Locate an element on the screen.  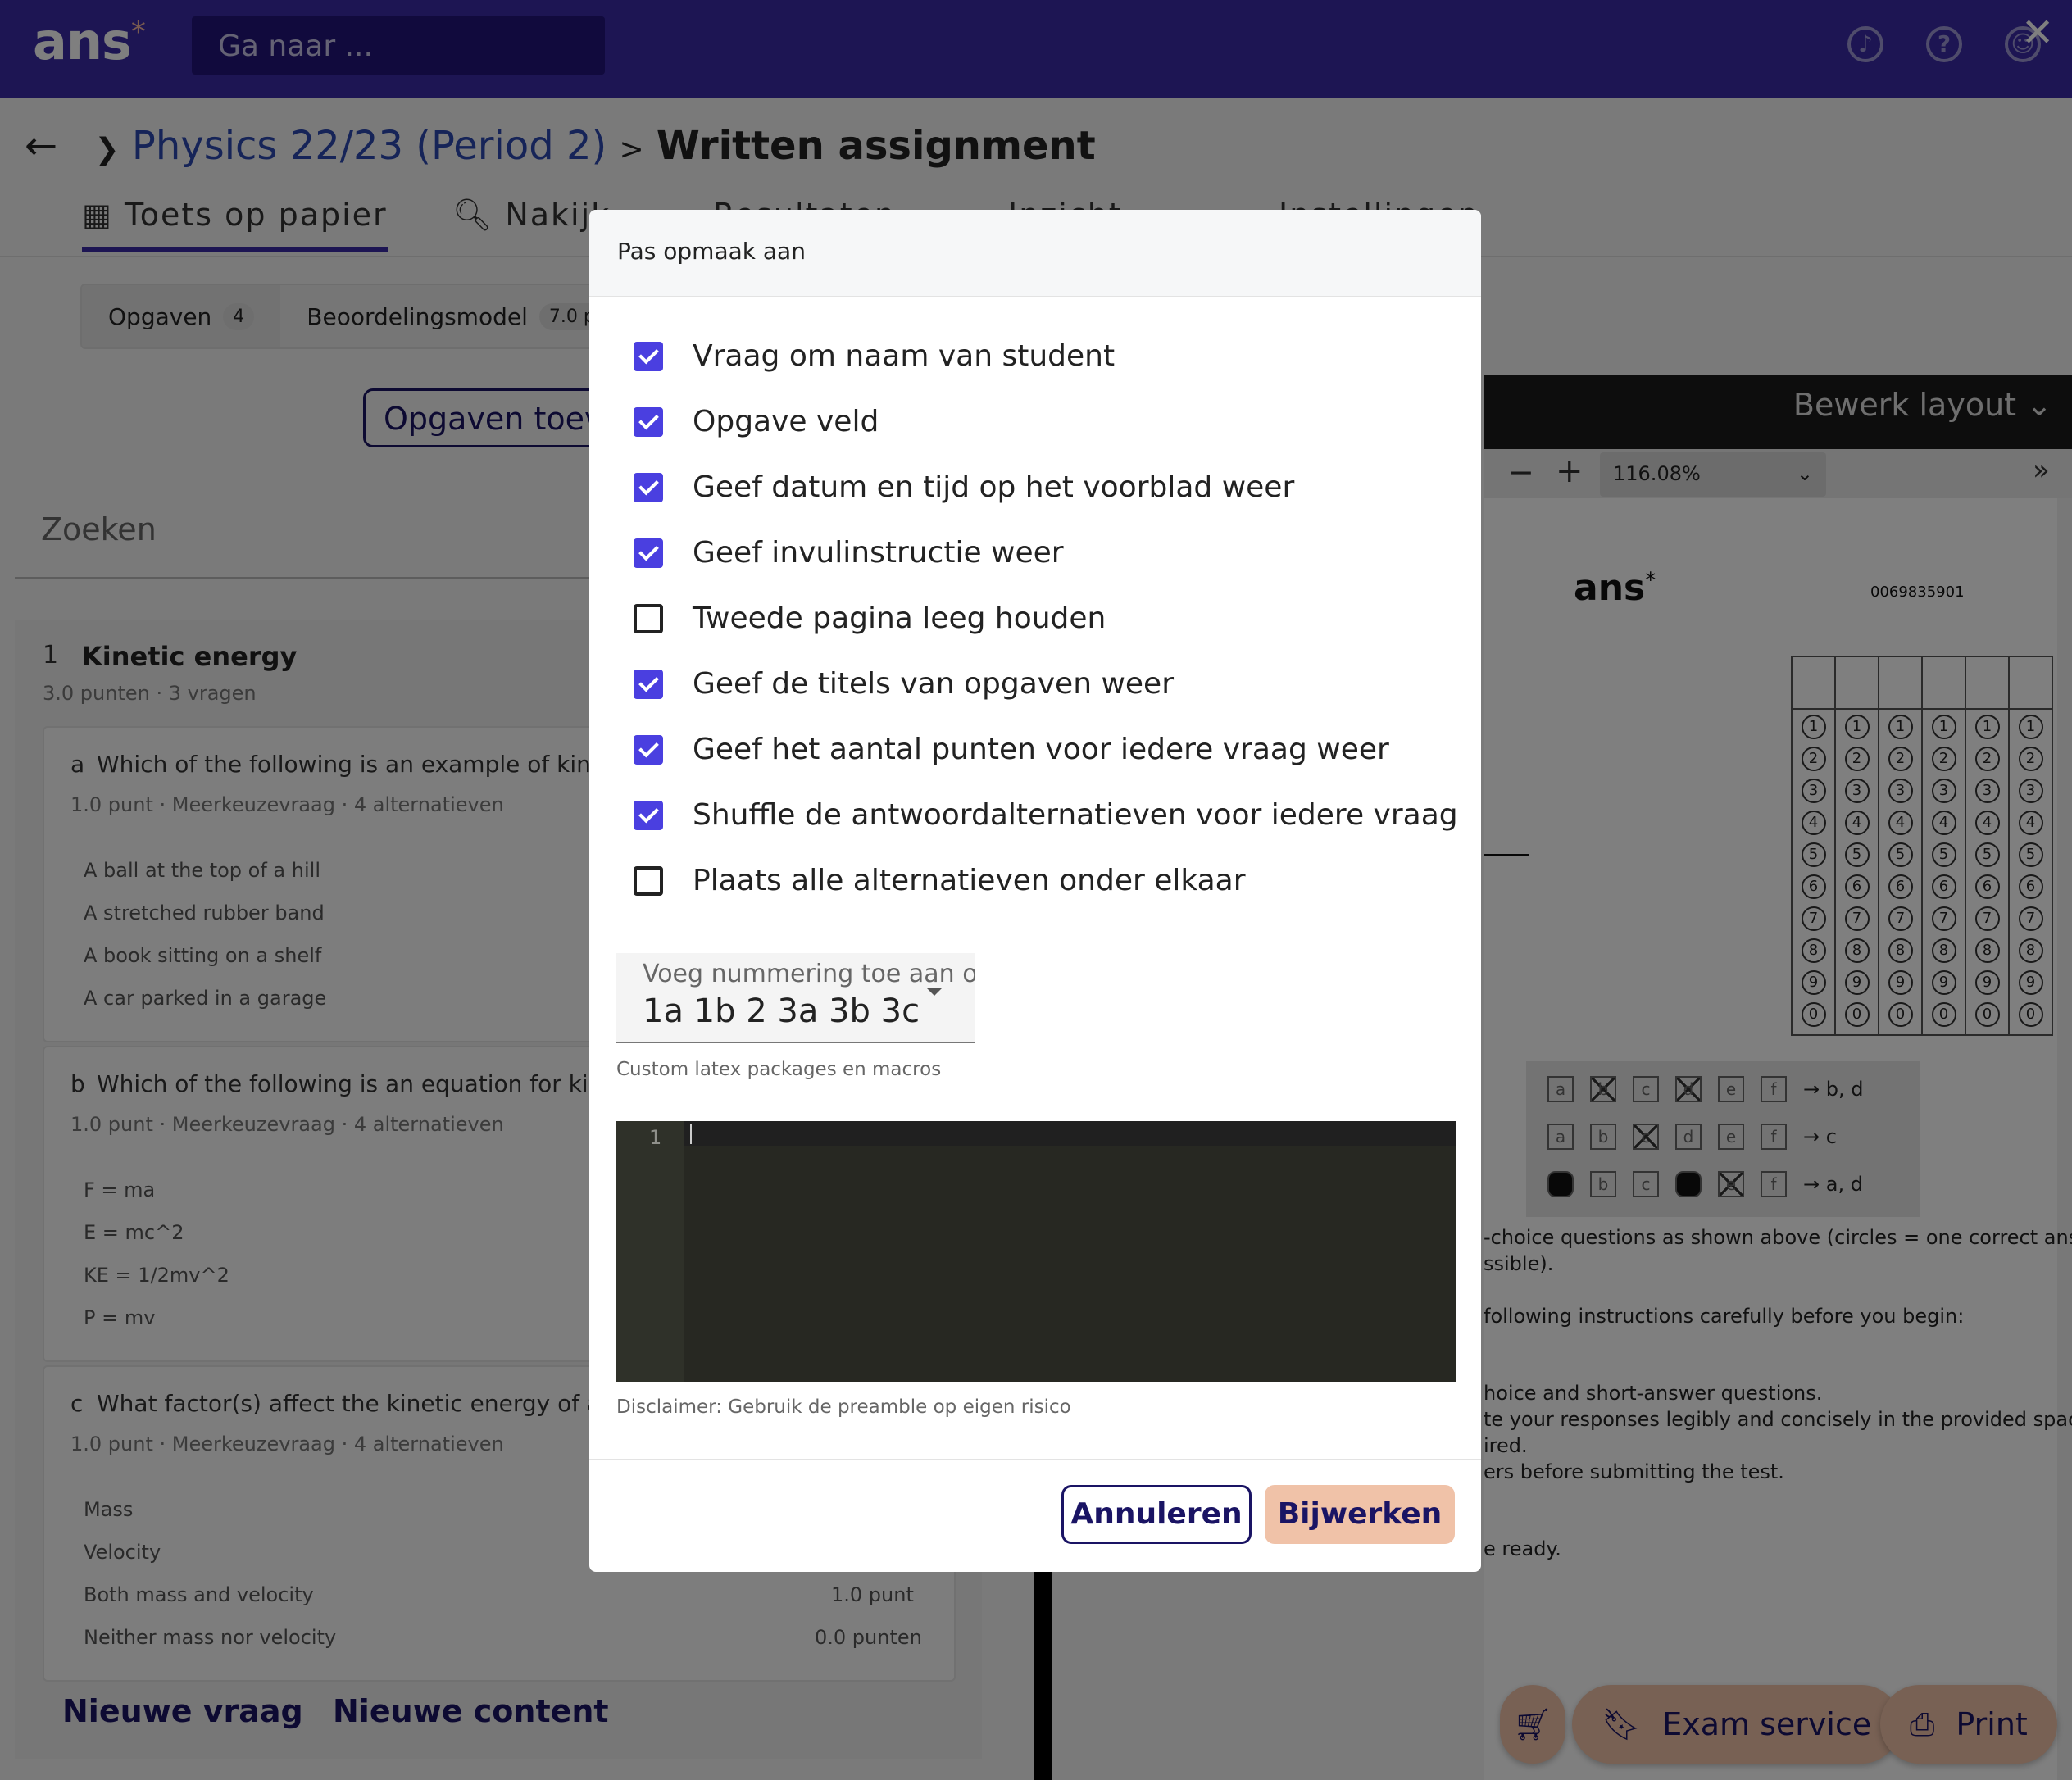
option-show-exercise-titles: Geef de titels van opgaven weer is located at coordinates (904, 684).